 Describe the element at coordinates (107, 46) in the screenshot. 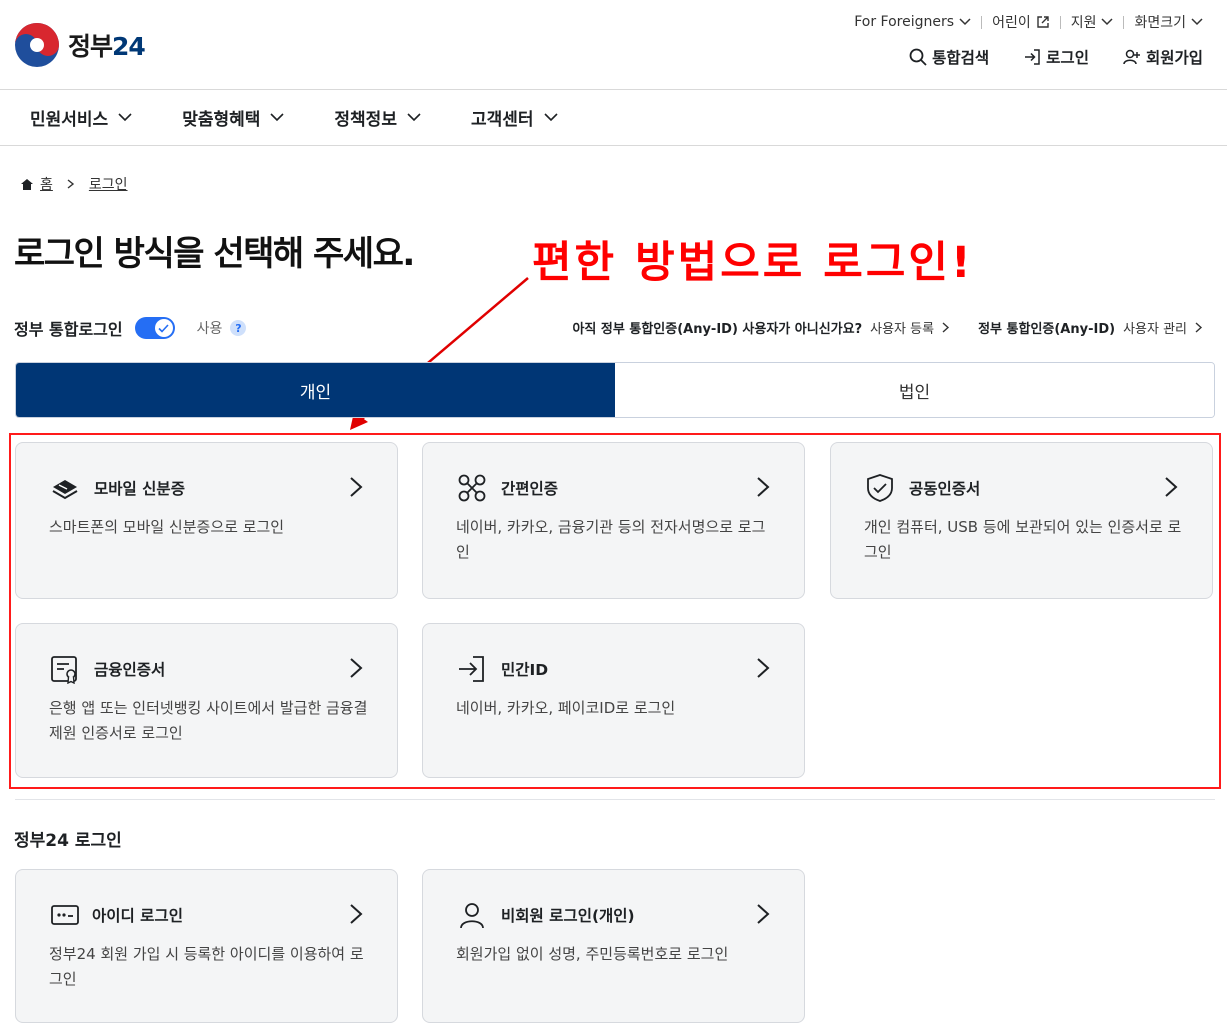

I see `logo-text: 정부24` at that location.